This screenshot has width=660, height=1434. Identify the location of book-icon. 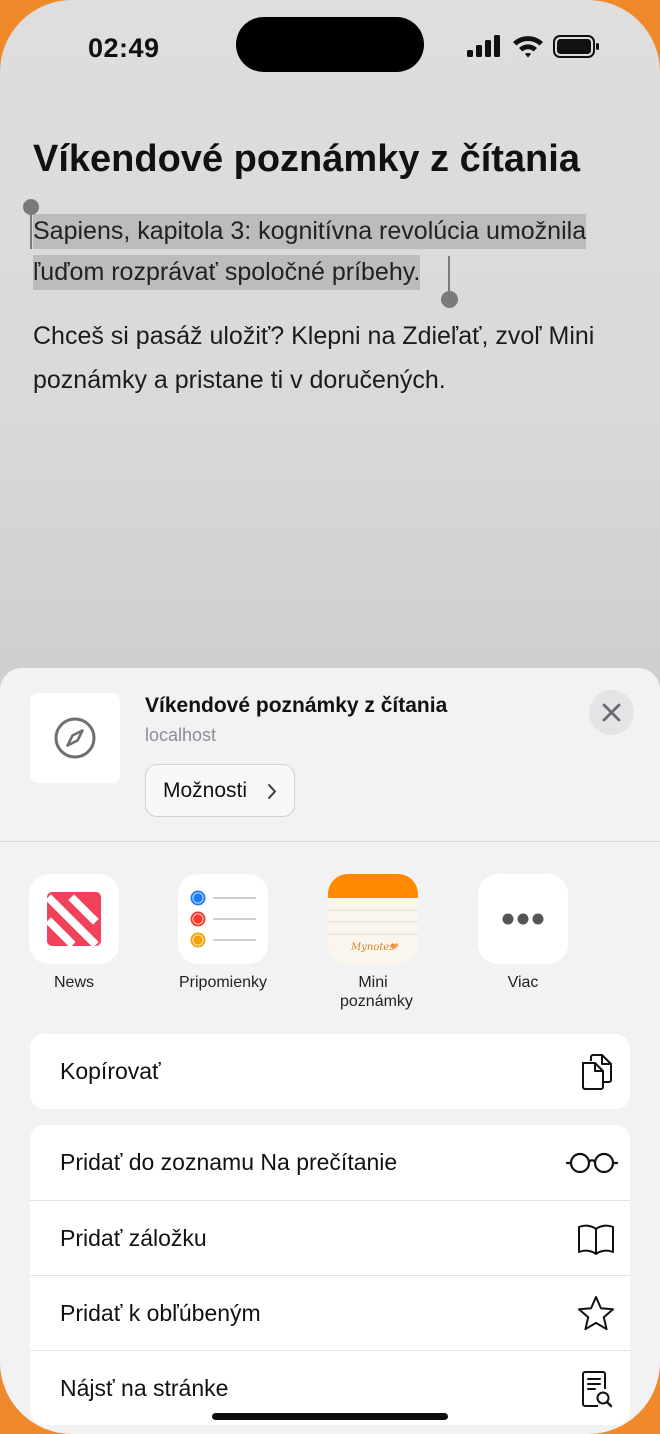
(596, 1239).